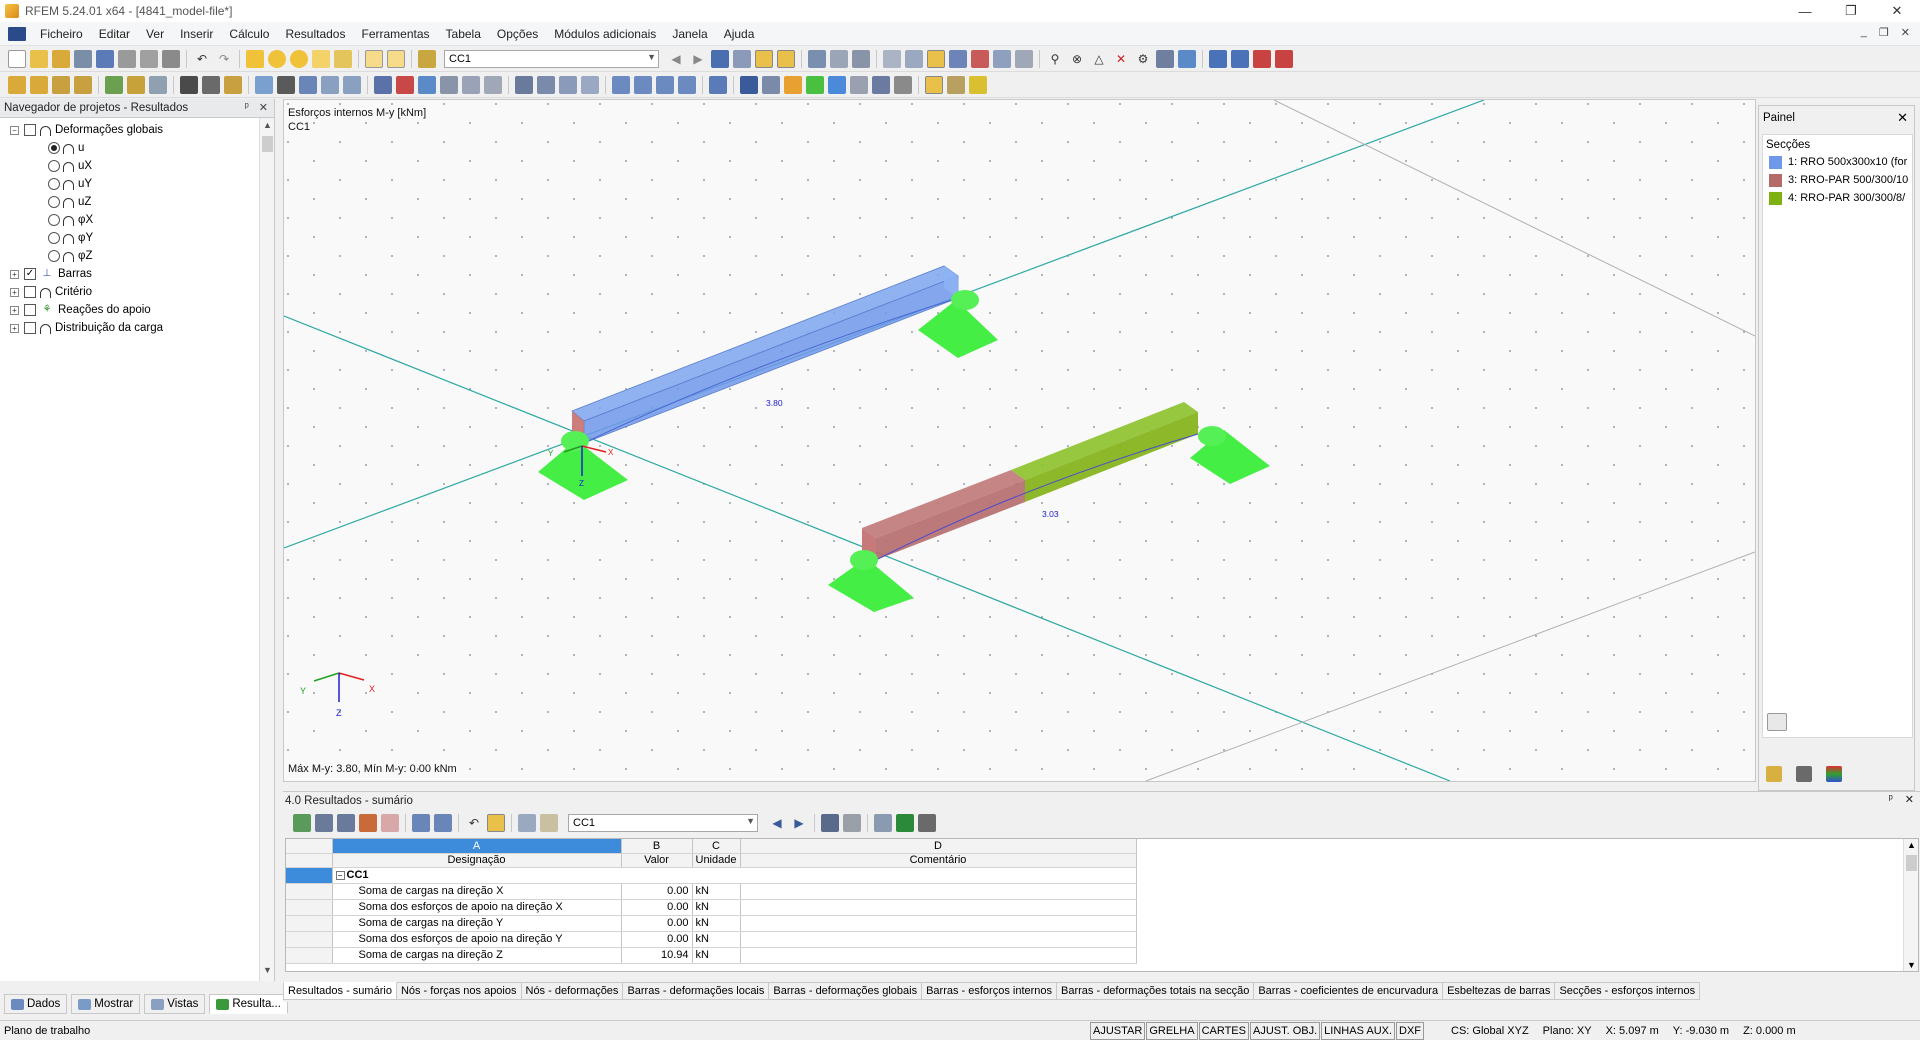  Describe the element at coordinates (149, 58) in the screenshot. I see `print-graphic-icon` at that location.